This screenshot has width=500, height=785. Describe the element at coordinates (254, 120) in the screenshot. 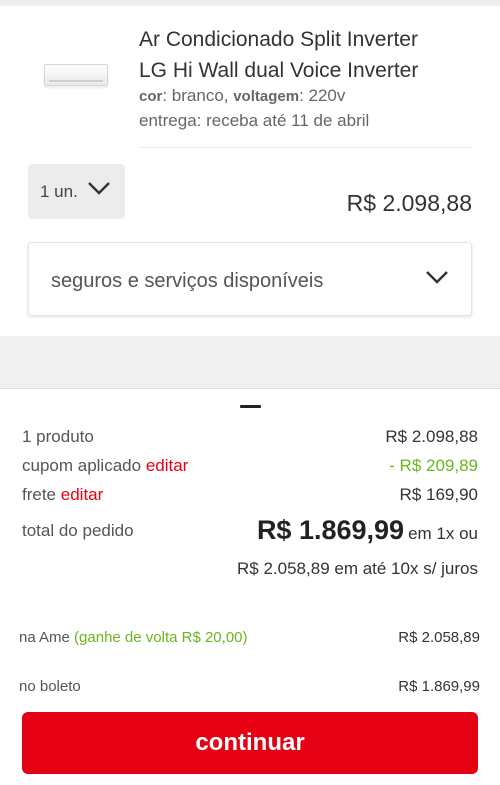

I see `delivery-estimate: entrega: receba até 11 de abril` at that location.